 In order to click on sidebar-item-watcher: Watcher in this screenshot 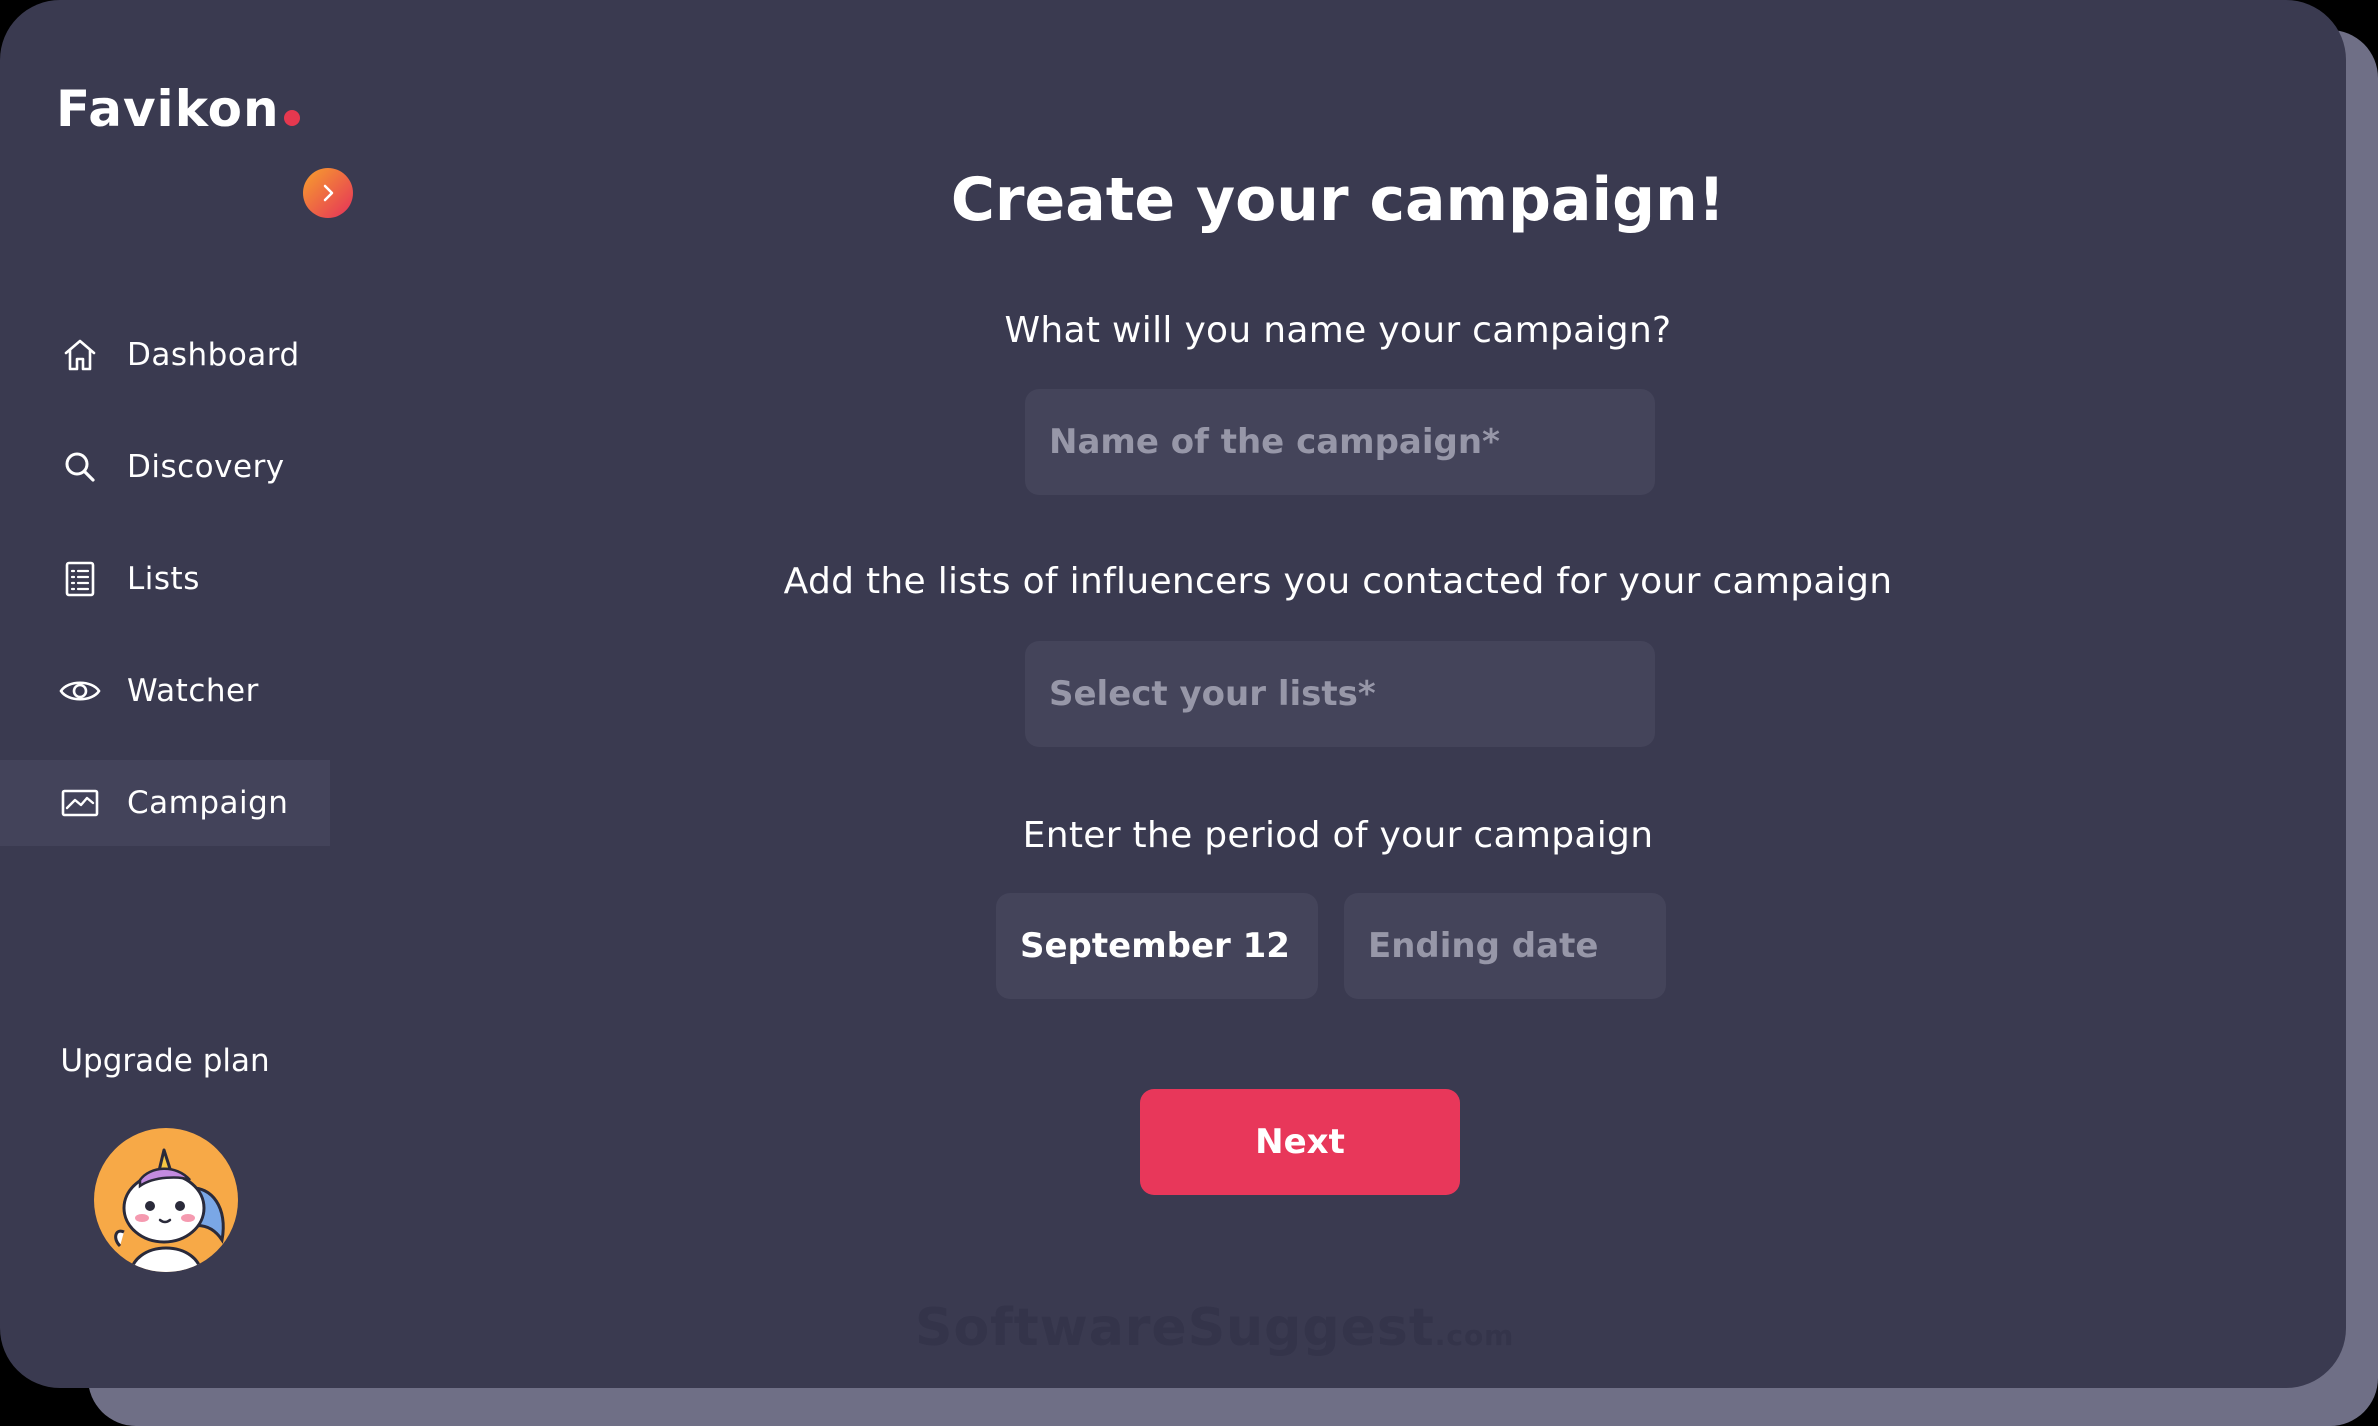, I will do `click(165, 691)`.